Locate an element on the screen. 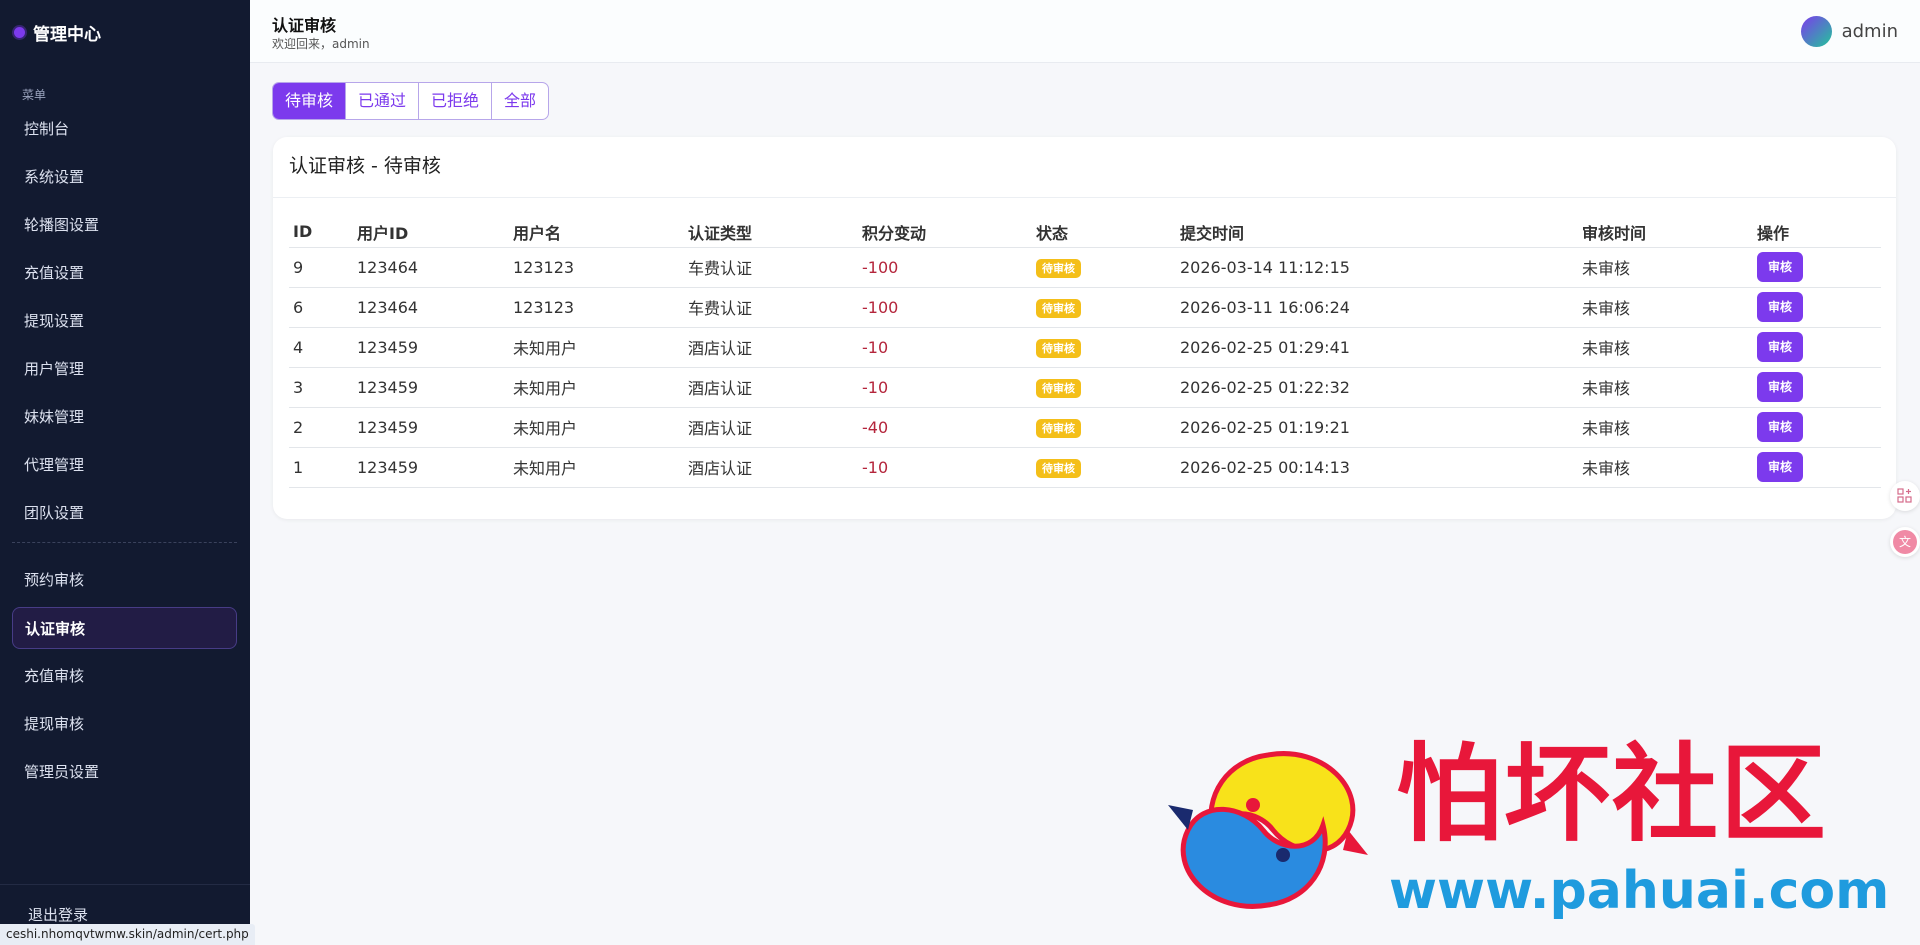 The width and height of the screenshot is (1920, 945). col-header-user-id: 用户ID is located at coordinates (431, 232).